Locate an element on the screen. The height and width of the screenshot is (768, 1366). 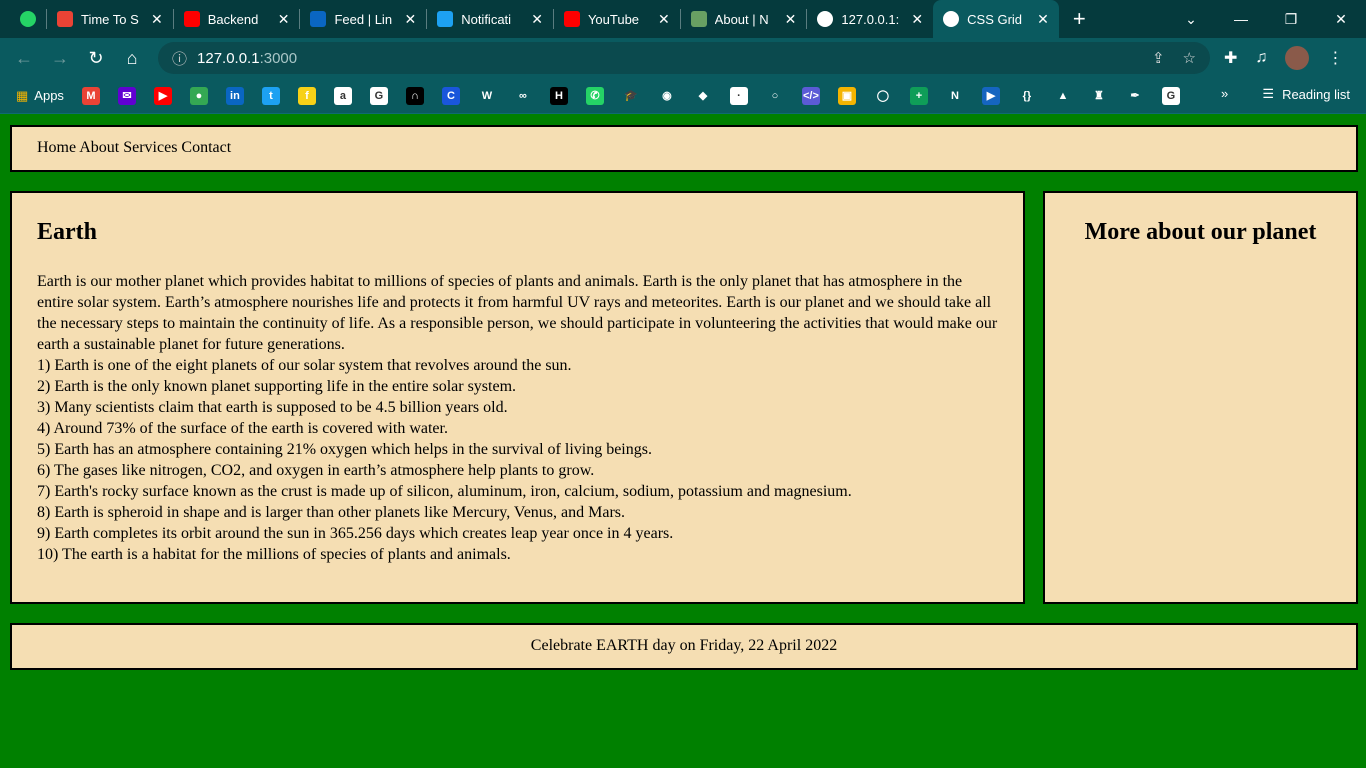
c-icon: C is located at coordinates (450, 95).